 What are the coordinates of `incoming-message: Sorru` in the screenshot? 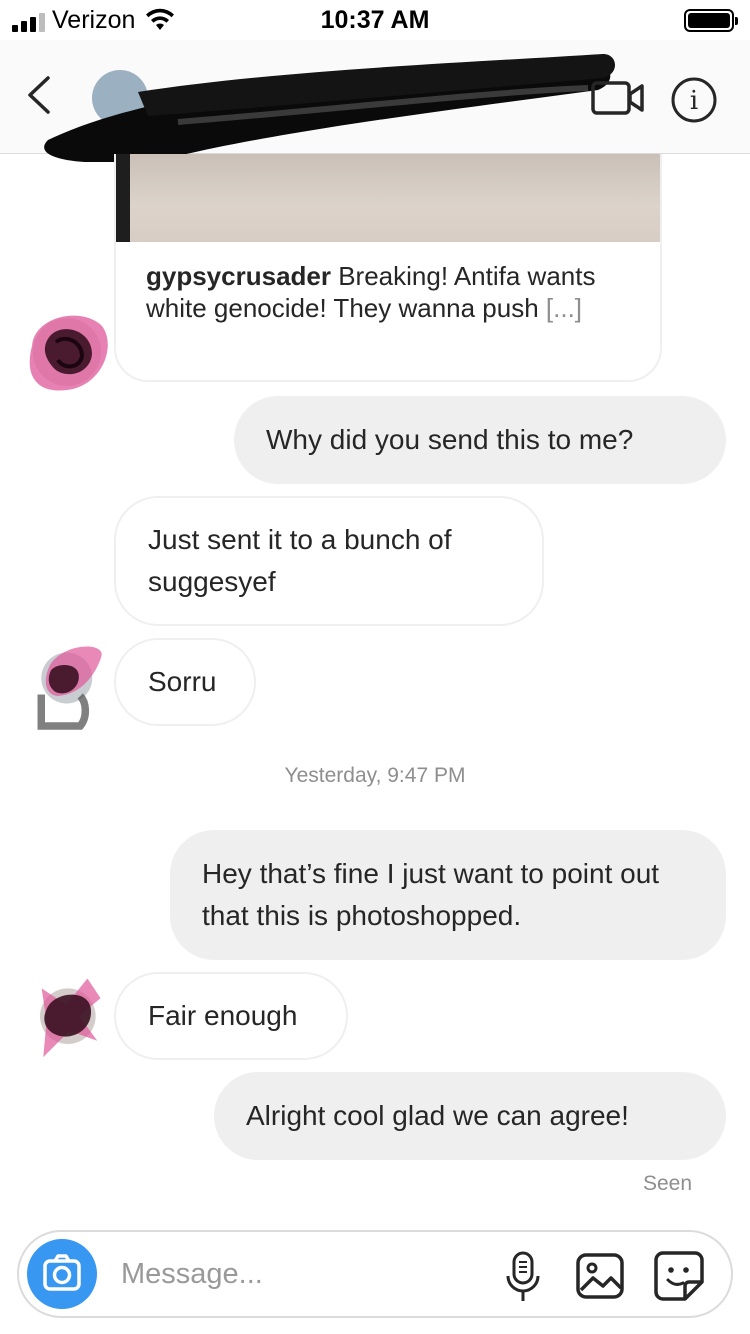 It's located at (185, 682).